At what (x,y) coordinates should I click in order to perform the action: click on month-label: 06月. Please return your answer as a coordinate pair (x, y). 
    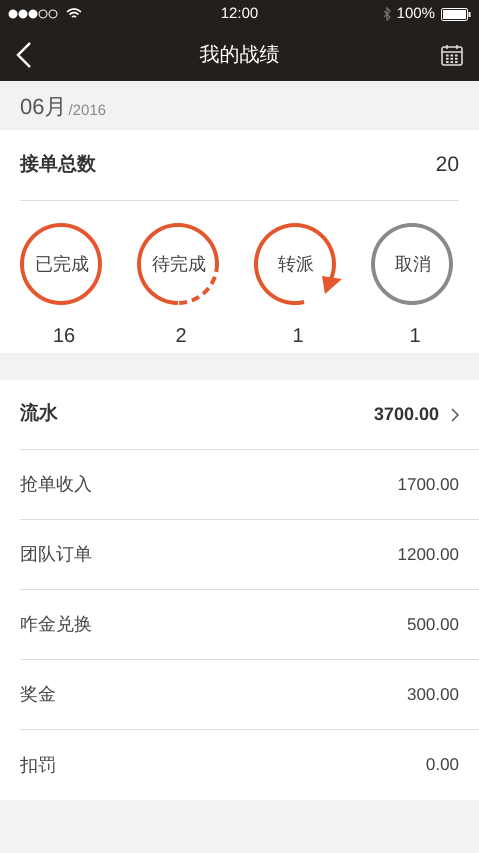
    Looking at the image, I should click on (43, 107).